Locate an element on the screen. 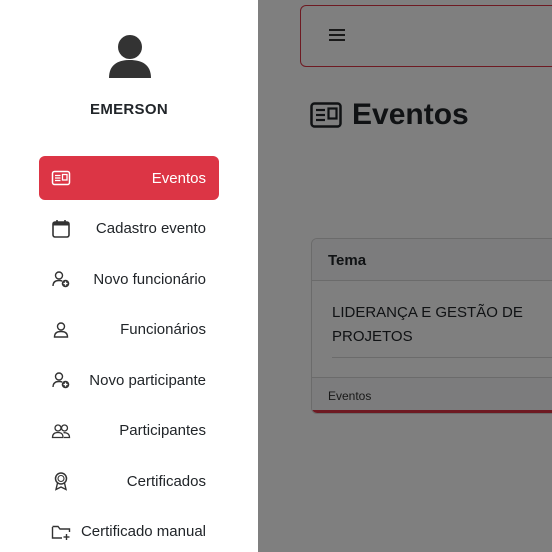 This screenshot has height=552, width=552. user-avatar-icon is located at coordinates (130, 56).